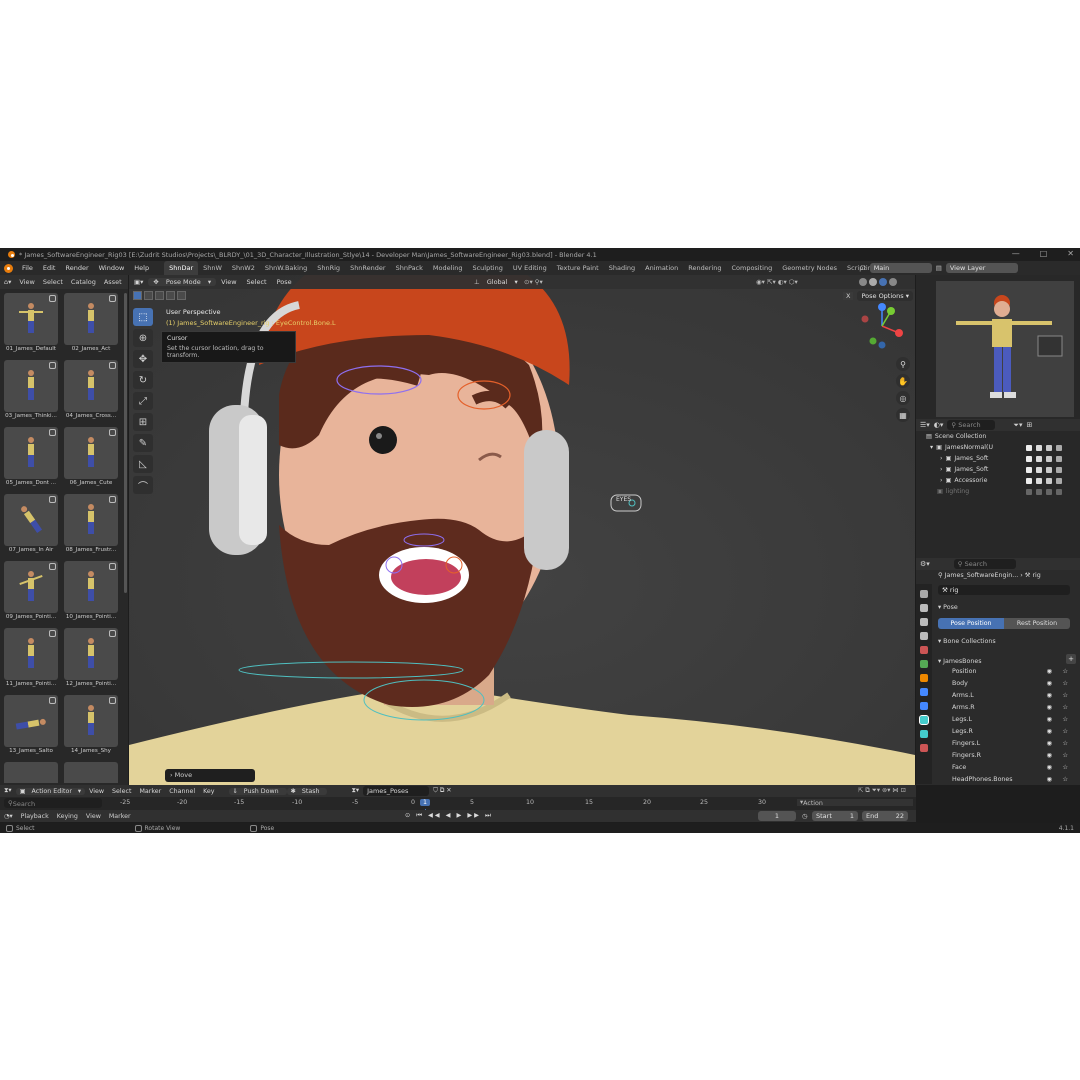  Describe the element at coordinates (998, 480) in the screenshot. I see `outliner-item: › ▣ Accessorie` at that location.